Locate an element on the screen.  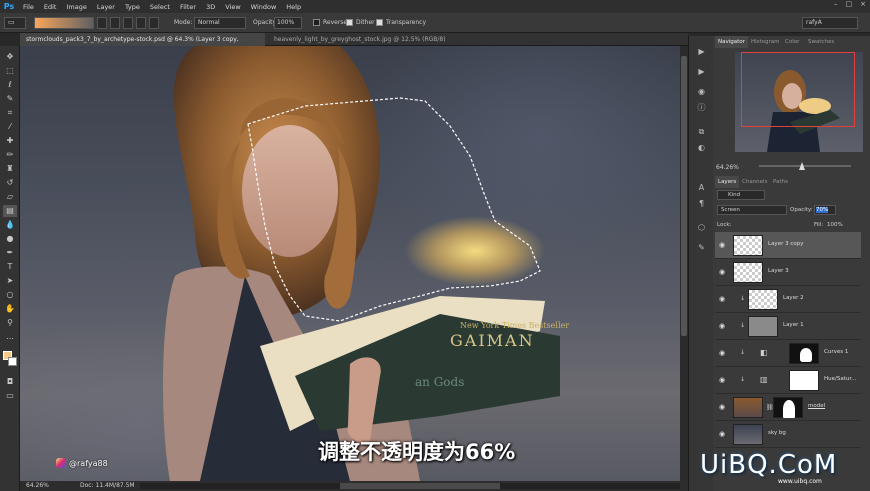
blend-mode-select: Screen is located at coordinates (752, 210).